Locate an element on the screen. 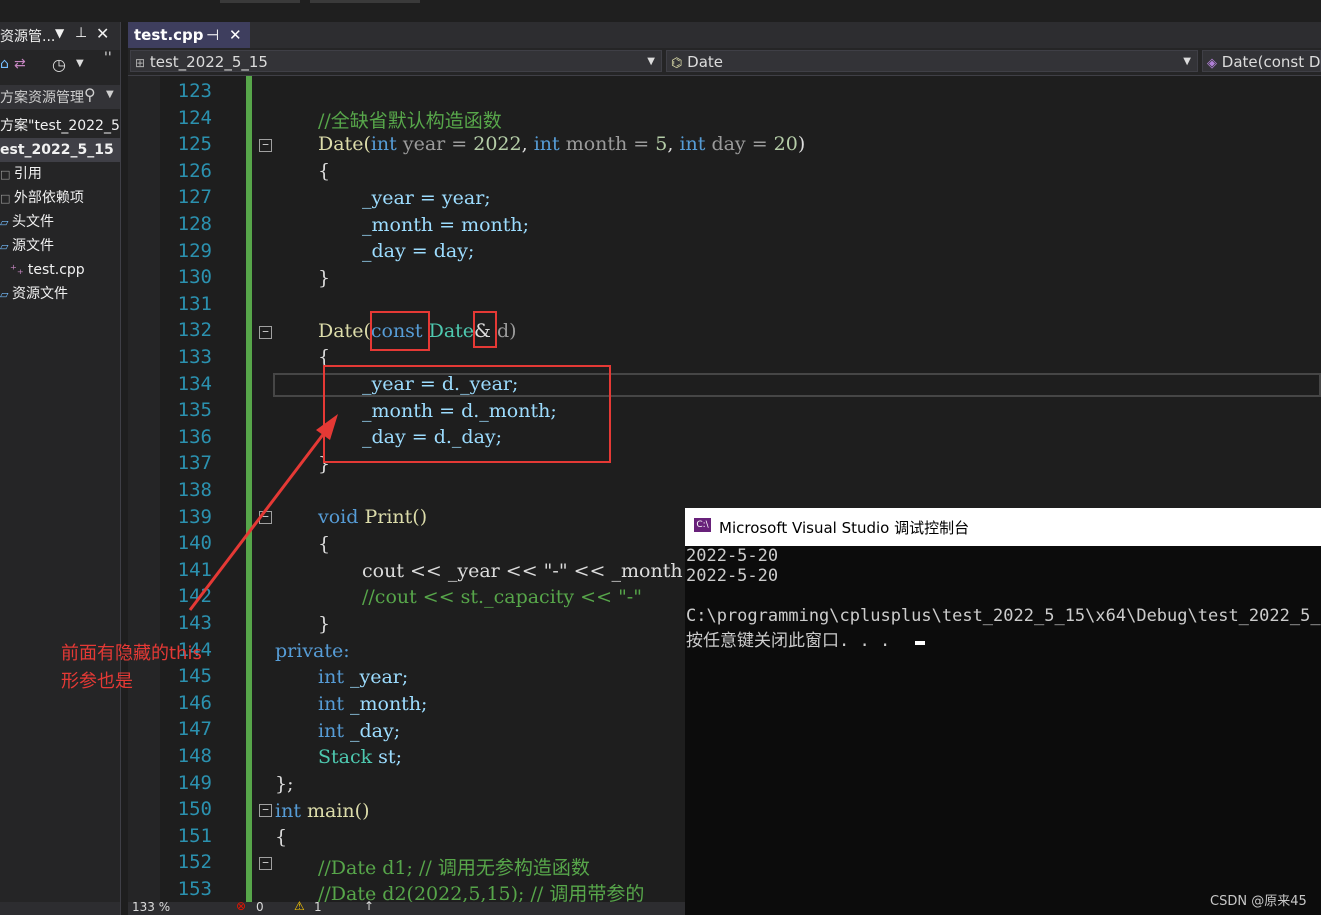  tree-item-references: □ 引用 is located at coordinates (60, 174).